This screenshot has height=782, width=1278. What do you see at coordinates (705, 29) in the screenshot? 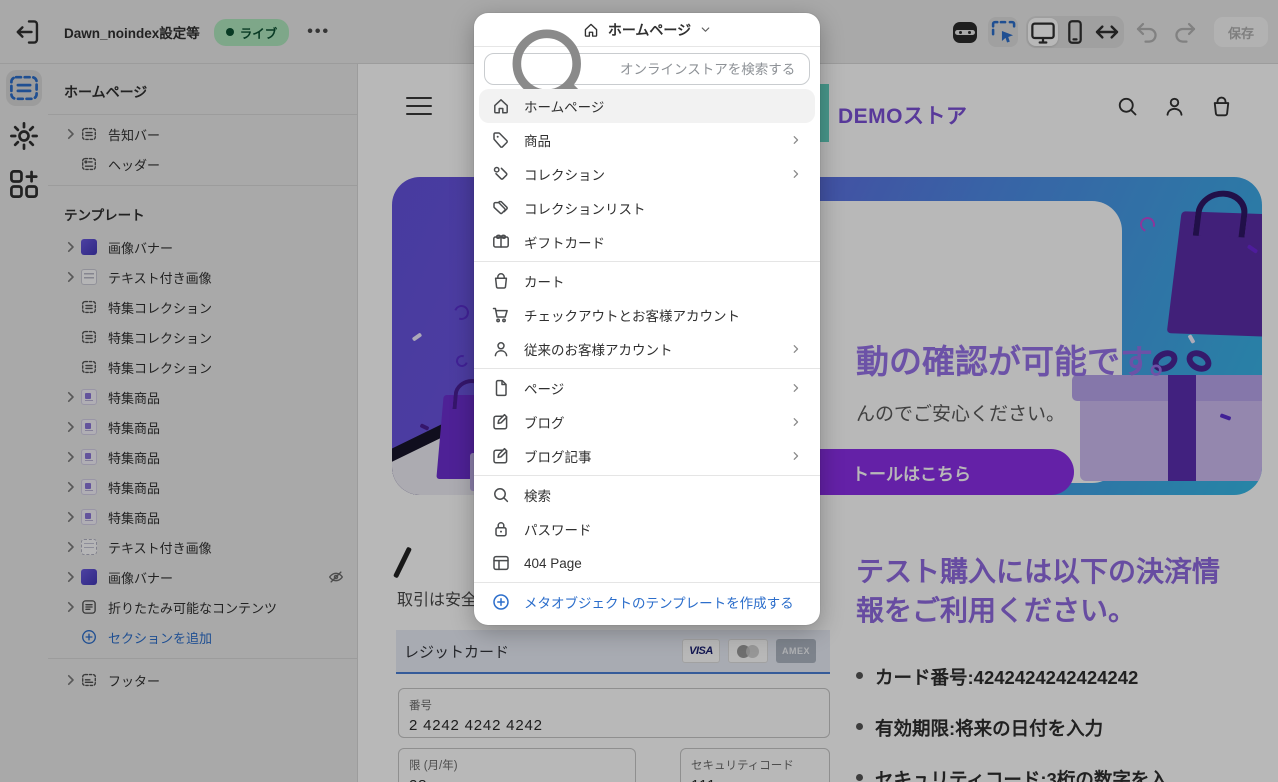
I see `chevron-down-icon` at bounding box center [705, 29].